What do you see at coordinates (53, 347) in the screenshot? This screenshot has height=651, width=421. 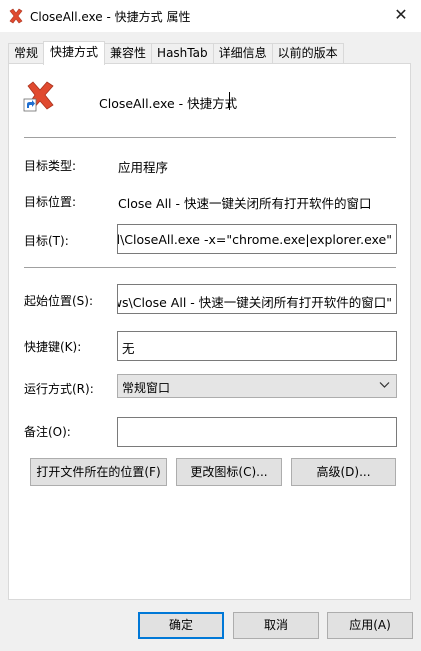 I see `hotkey-label: 快捷键(K):` at bounding box center [53, 347].